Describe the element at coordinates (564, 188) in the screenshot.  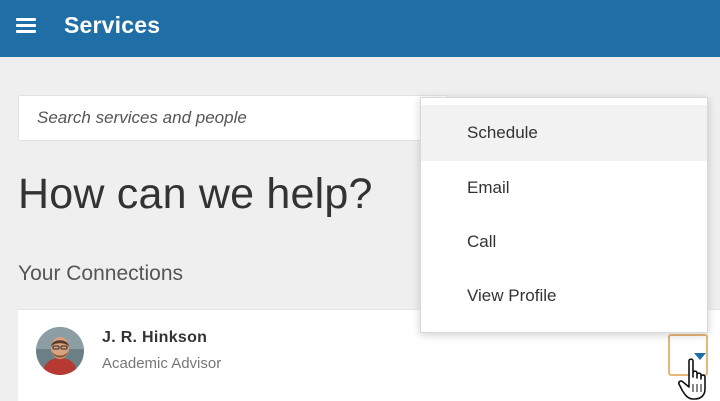
I see `menu-item-email: Email` at that location.